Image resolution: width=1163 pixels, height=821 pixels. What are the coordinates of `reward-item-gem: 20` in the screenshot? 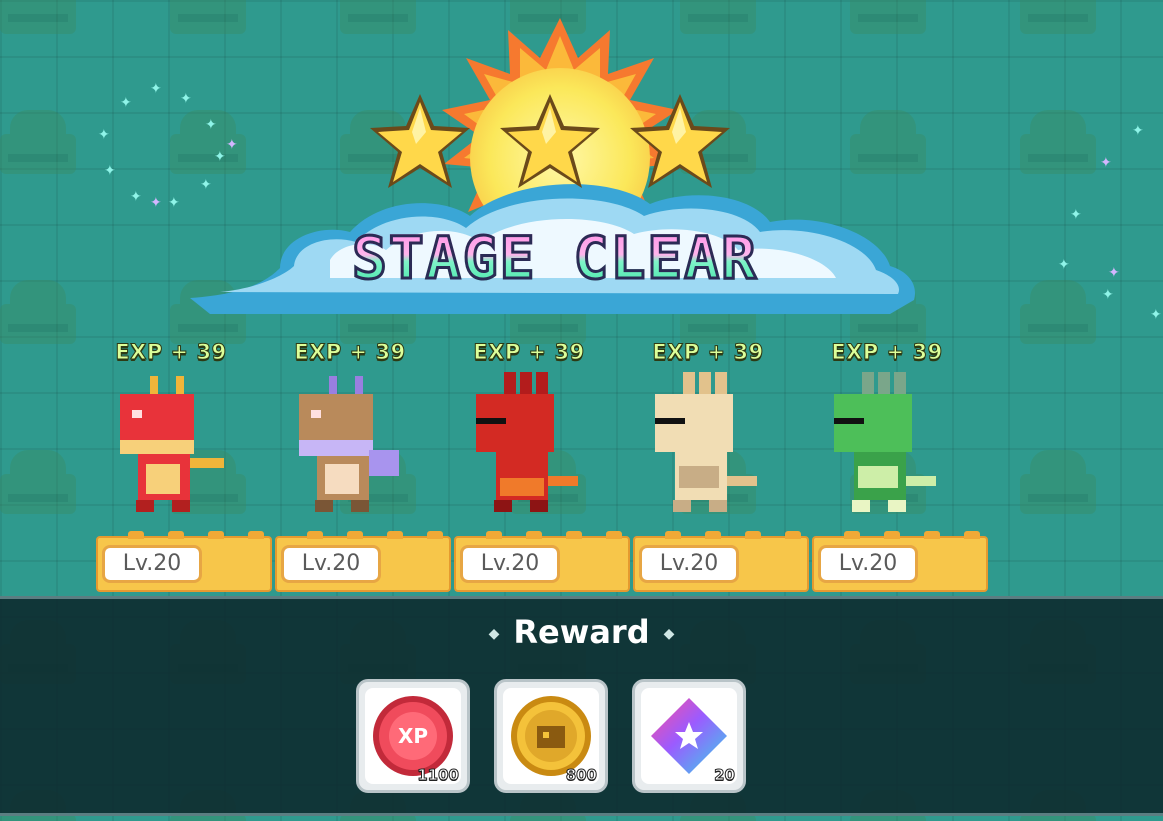 It's located at (689, 736).